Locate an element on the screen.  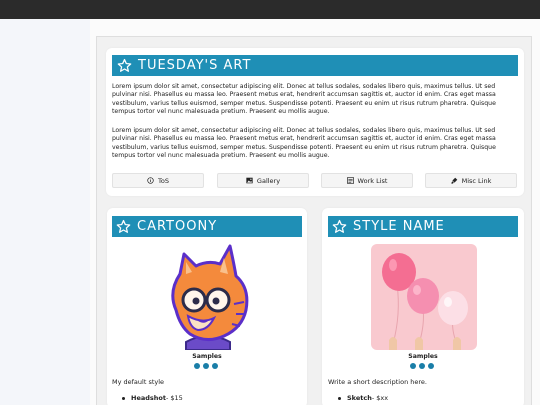
style-description: Write a short description here. is located at coordinates (377, 382).